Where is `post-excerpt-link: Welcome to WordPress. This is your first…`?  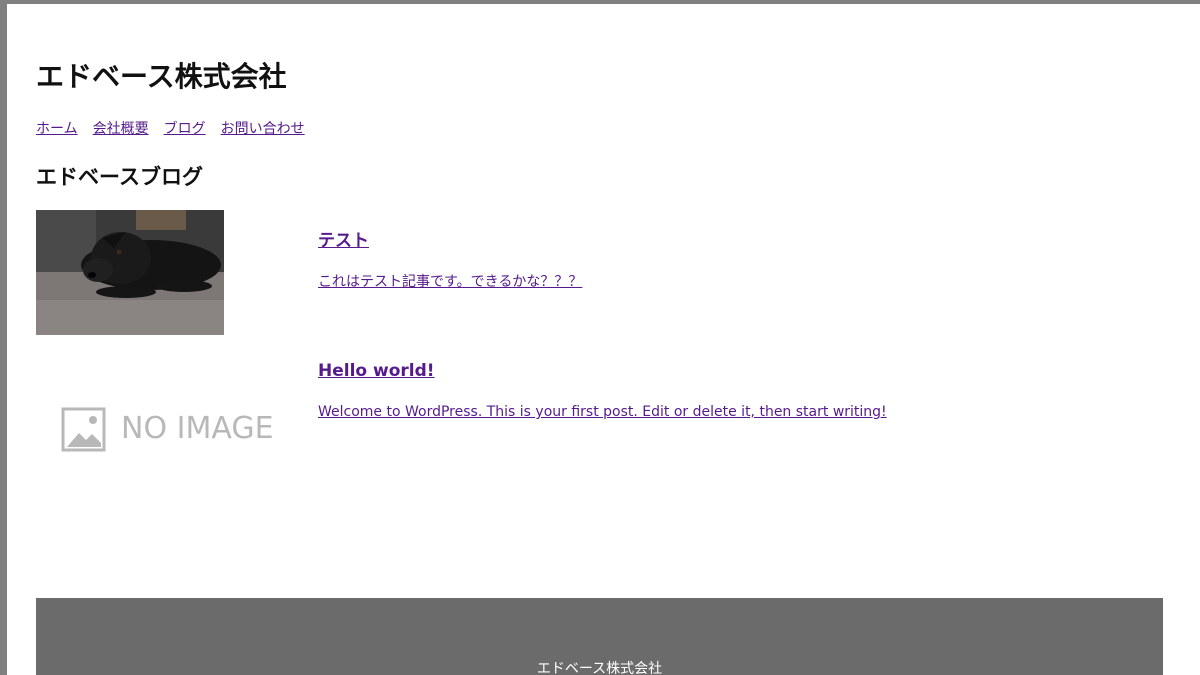 post-excerpt-link: Welcome to WordPress. This is your first… is located at coordinates (602, 412).